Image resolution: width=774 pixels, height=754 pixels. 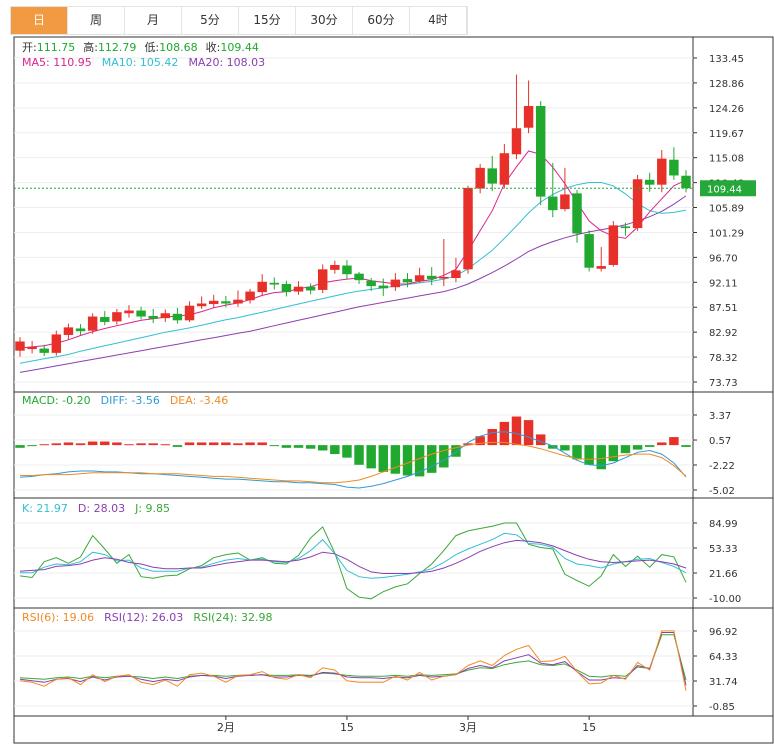 I want to click on x-tick-label-1: 15, so click(x=347, y=727).